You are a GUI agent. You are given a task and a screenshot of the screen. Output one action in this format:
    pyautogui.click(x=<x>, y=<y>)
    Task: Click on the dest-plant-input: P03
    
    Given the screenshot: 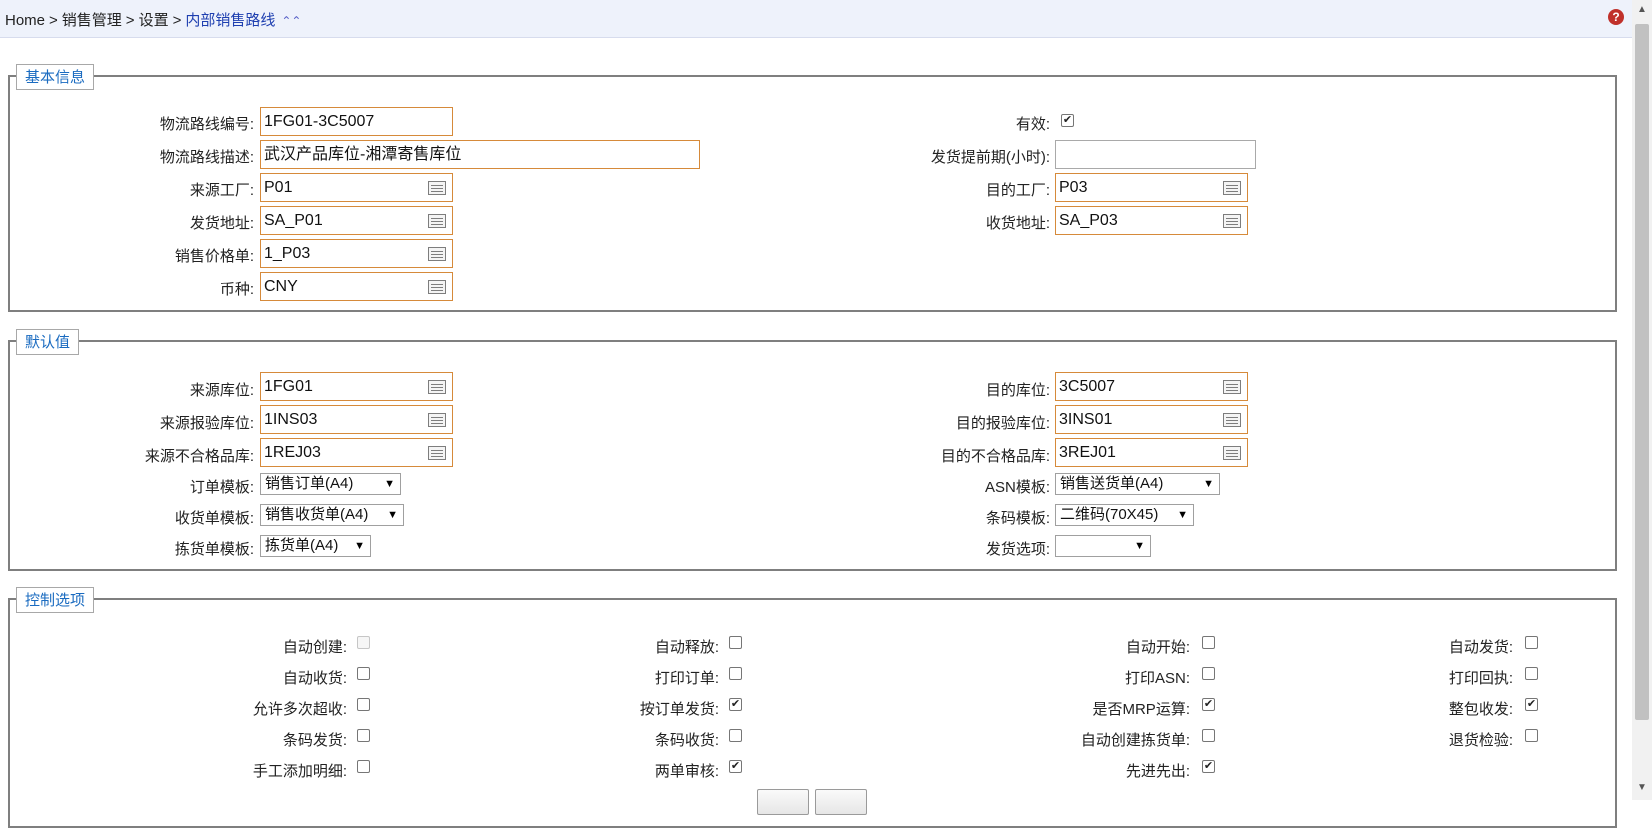 What is the action you would take?
    pyautogui.click(x=1151, y=187)
    